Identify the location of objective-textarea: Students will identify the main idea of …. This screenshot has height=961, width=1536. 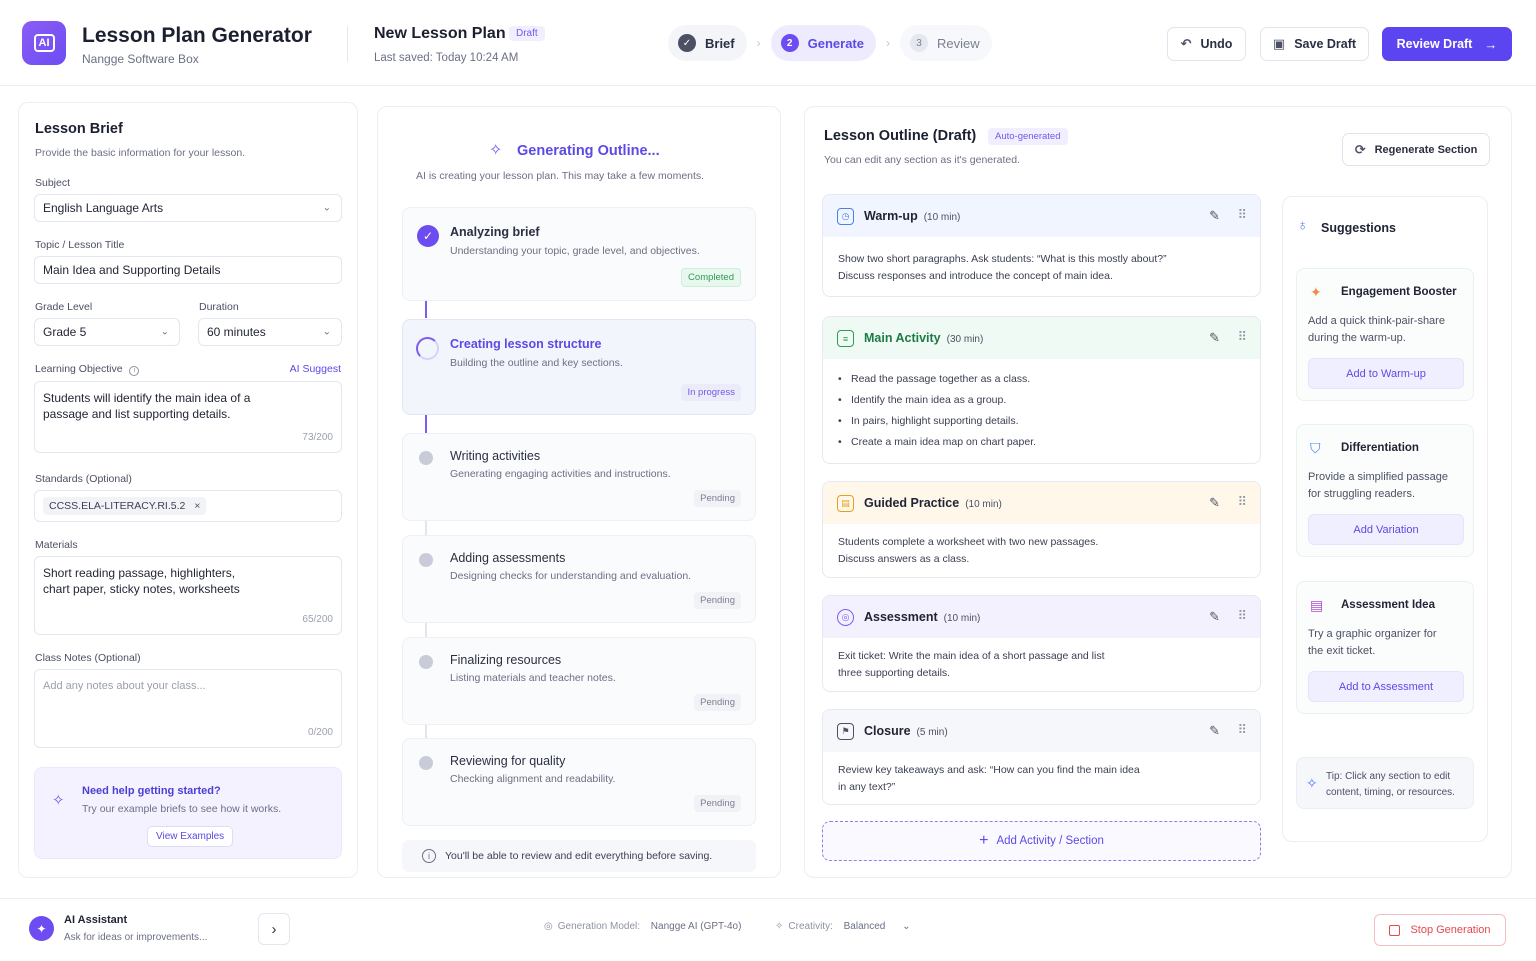
(188, 417).